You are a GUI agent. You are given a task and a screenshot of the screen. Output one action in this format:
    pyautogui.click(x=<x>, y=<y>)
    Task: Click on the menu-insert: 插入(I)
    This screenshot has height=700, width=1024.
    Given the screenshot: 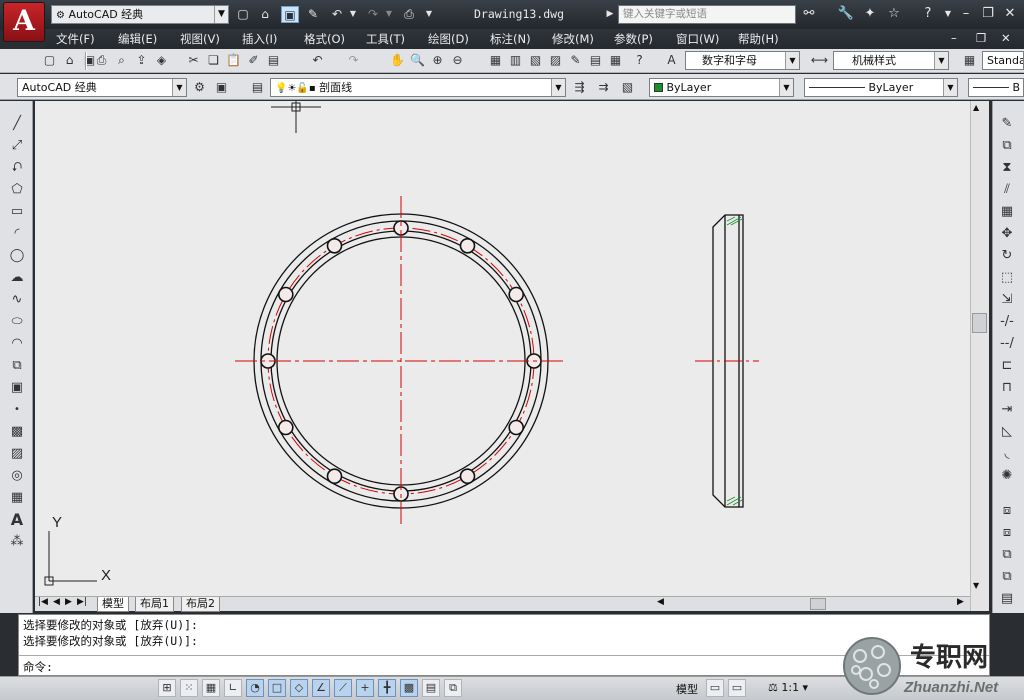 What is the action you would take?
    pyautogui.click(x=259, y=39)
    